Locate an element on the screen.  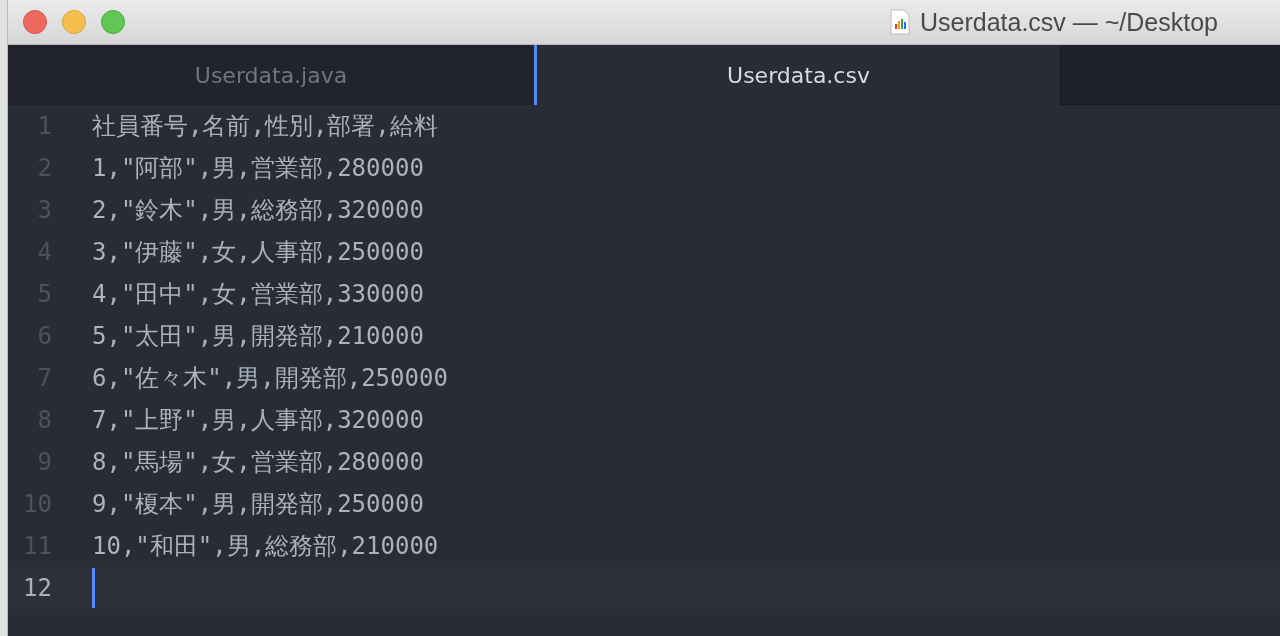
code-line: 5,"太田",男,開発部,210000 is located at coordinates (258, 336).